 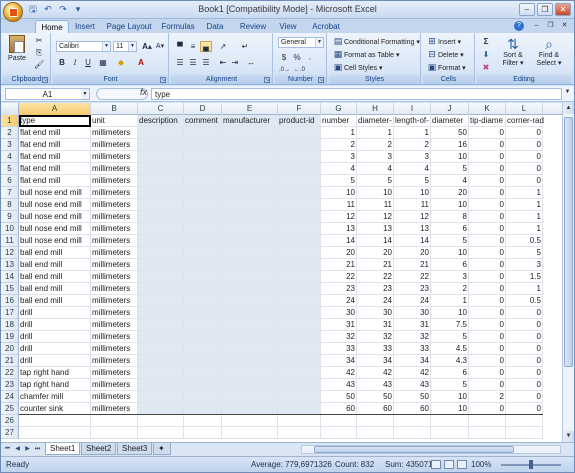 What do you see at coordinates (160, 46) in the screenshot?
I see `shrink-font-icon: A▾` at bounding box center [160, 46].